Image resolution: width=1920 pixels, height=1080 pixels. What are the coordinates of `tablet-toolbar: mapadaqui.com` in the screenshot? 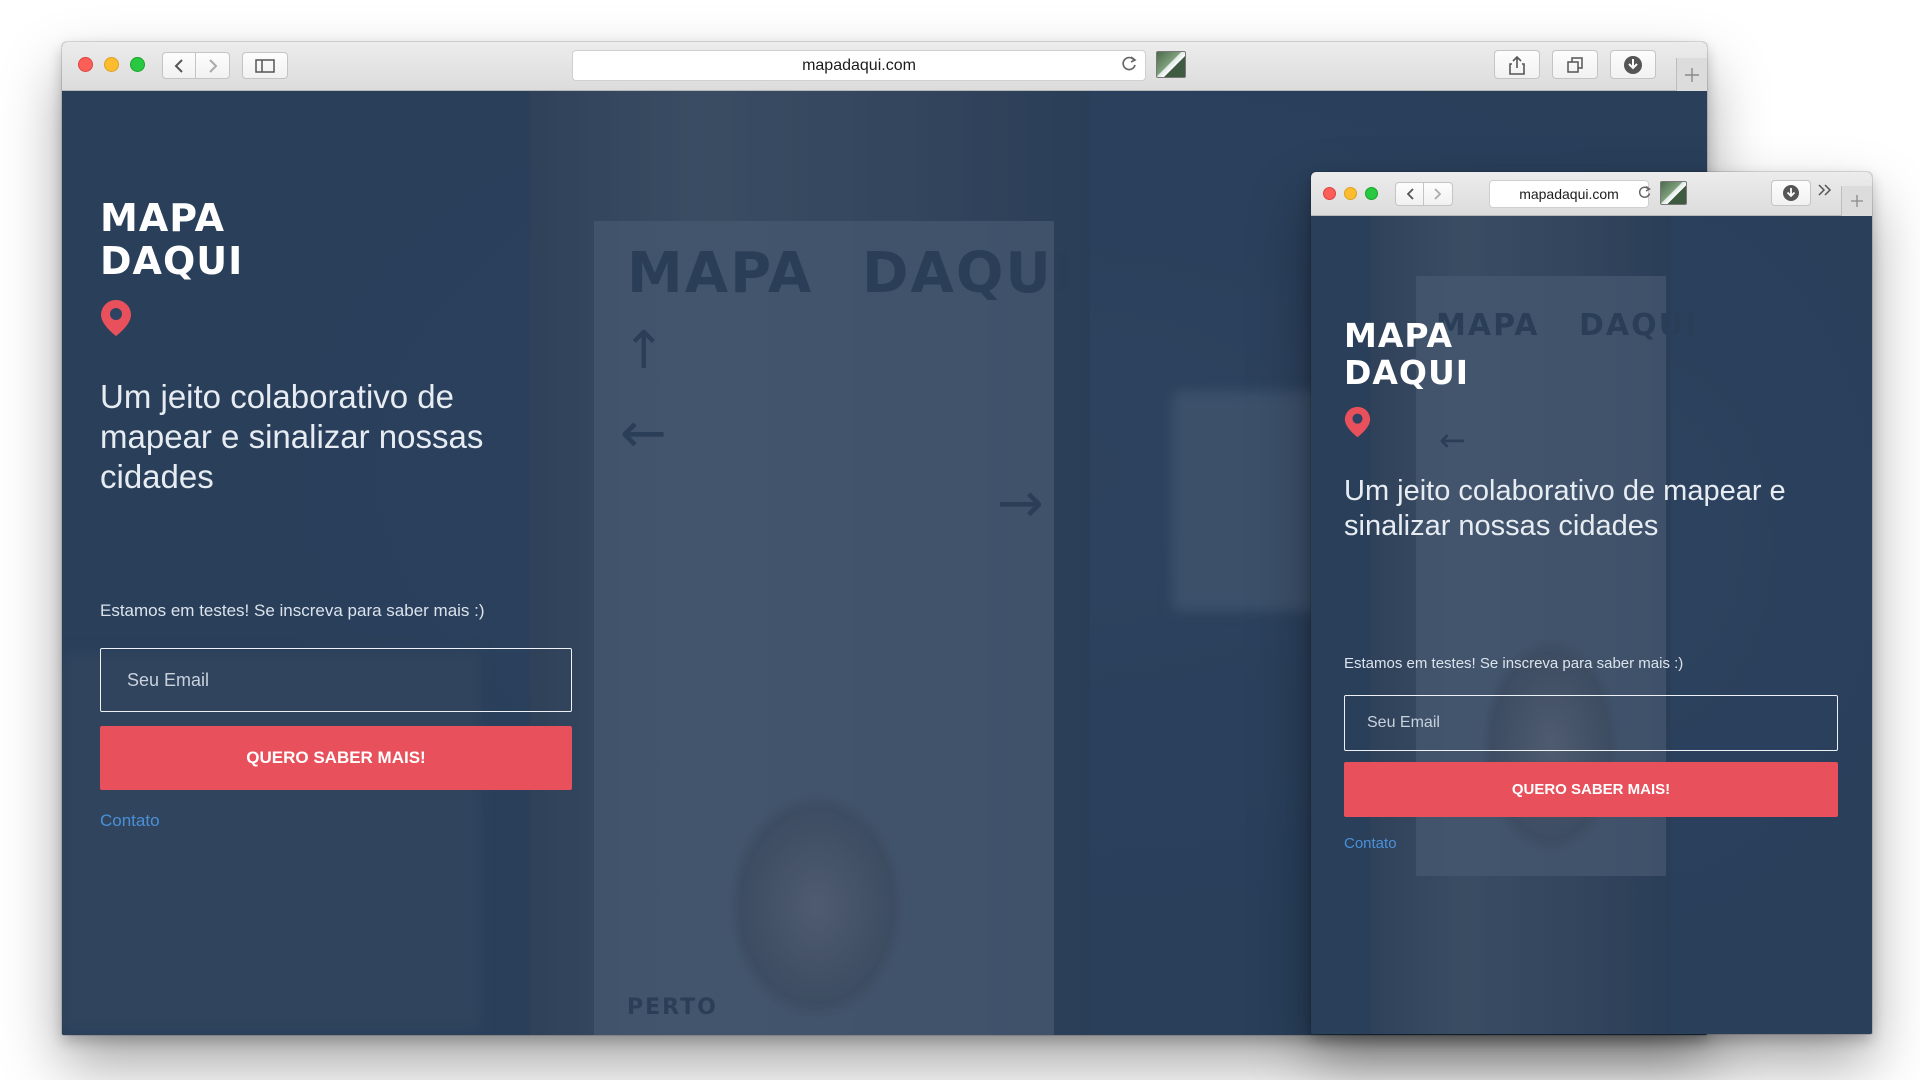 It's located at (1591, 194).